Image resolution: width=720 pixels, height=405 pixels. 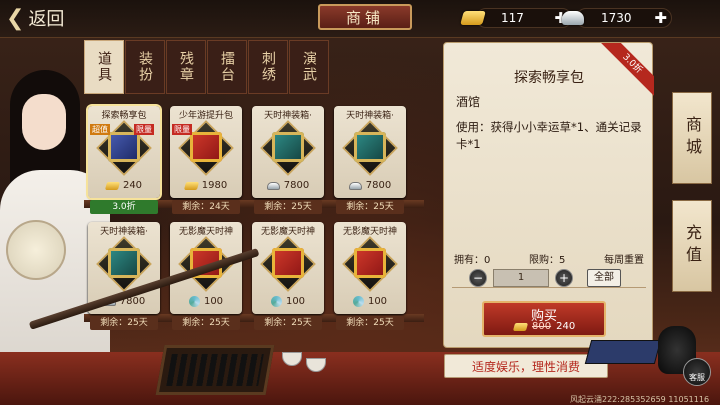 I want to click on tab-outfits: 装扮, so click(x=145, y=67).